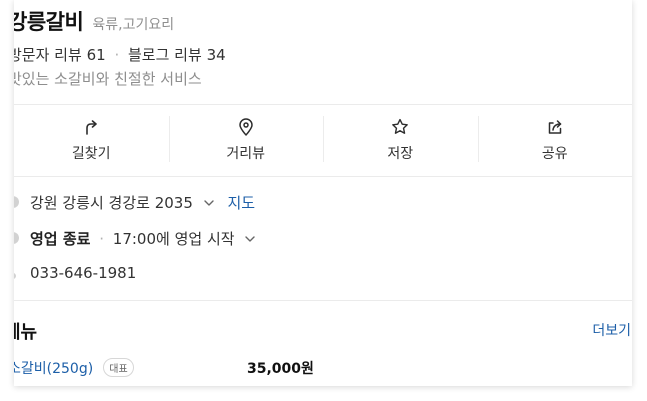  What do you see at coordinates (216, 55) in the screenshot?
I see `blog-review-count: 34` at bounding box center [216, 55].